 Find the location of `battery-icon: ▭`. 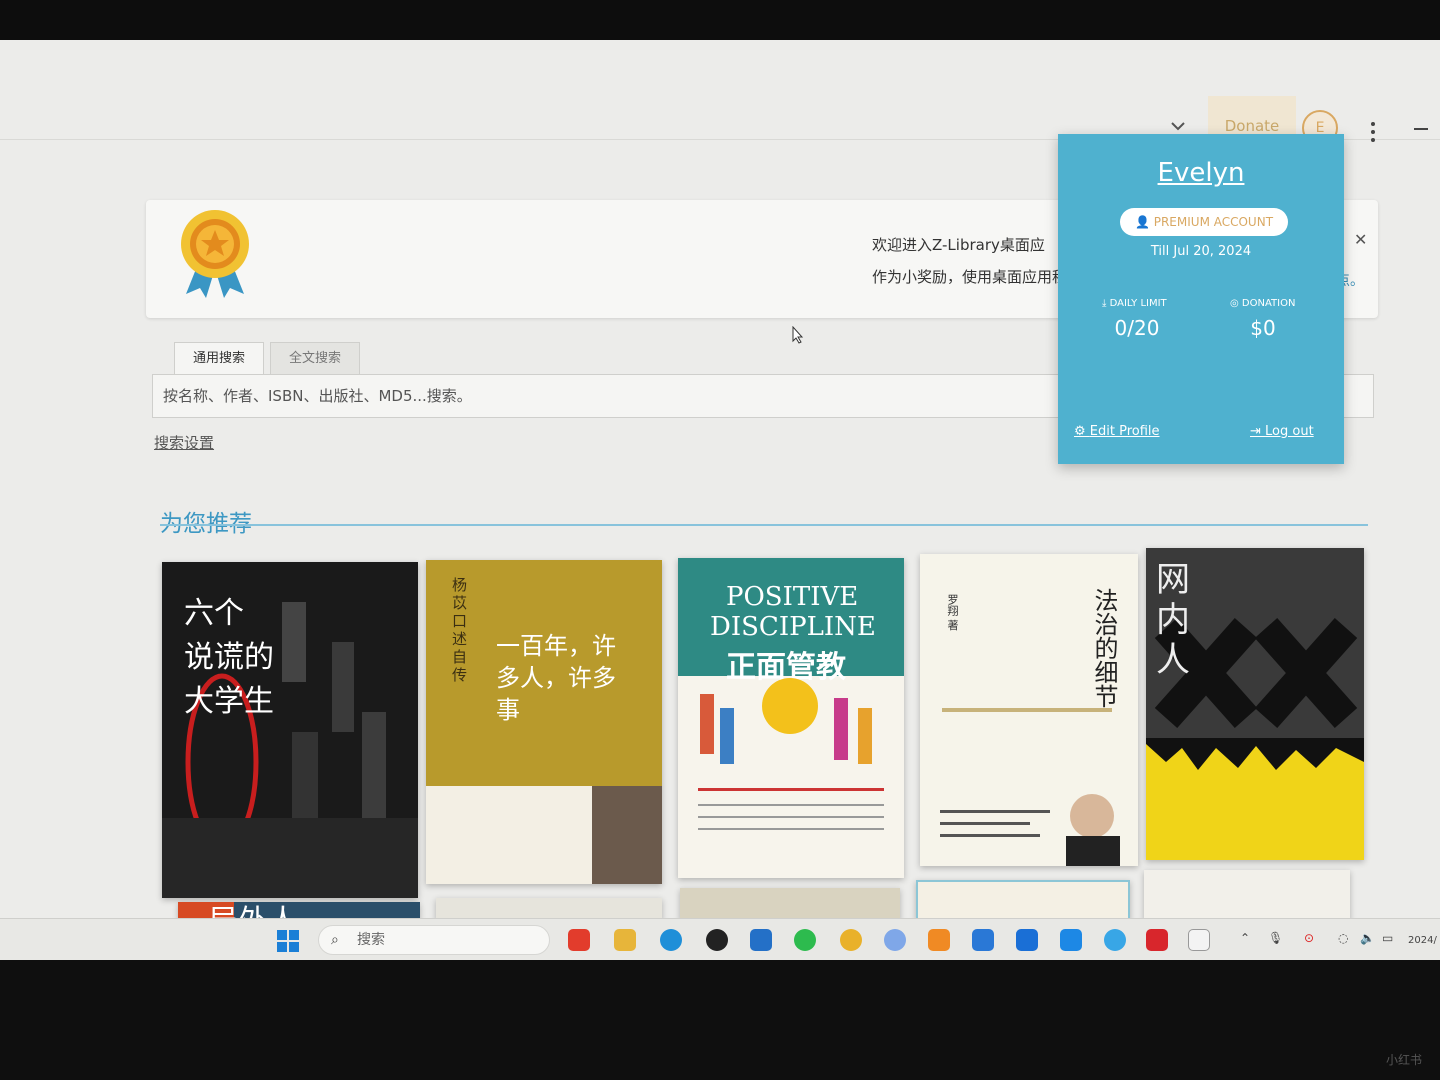

battery-icon: ▭ is located at coordinates (1387, 938).